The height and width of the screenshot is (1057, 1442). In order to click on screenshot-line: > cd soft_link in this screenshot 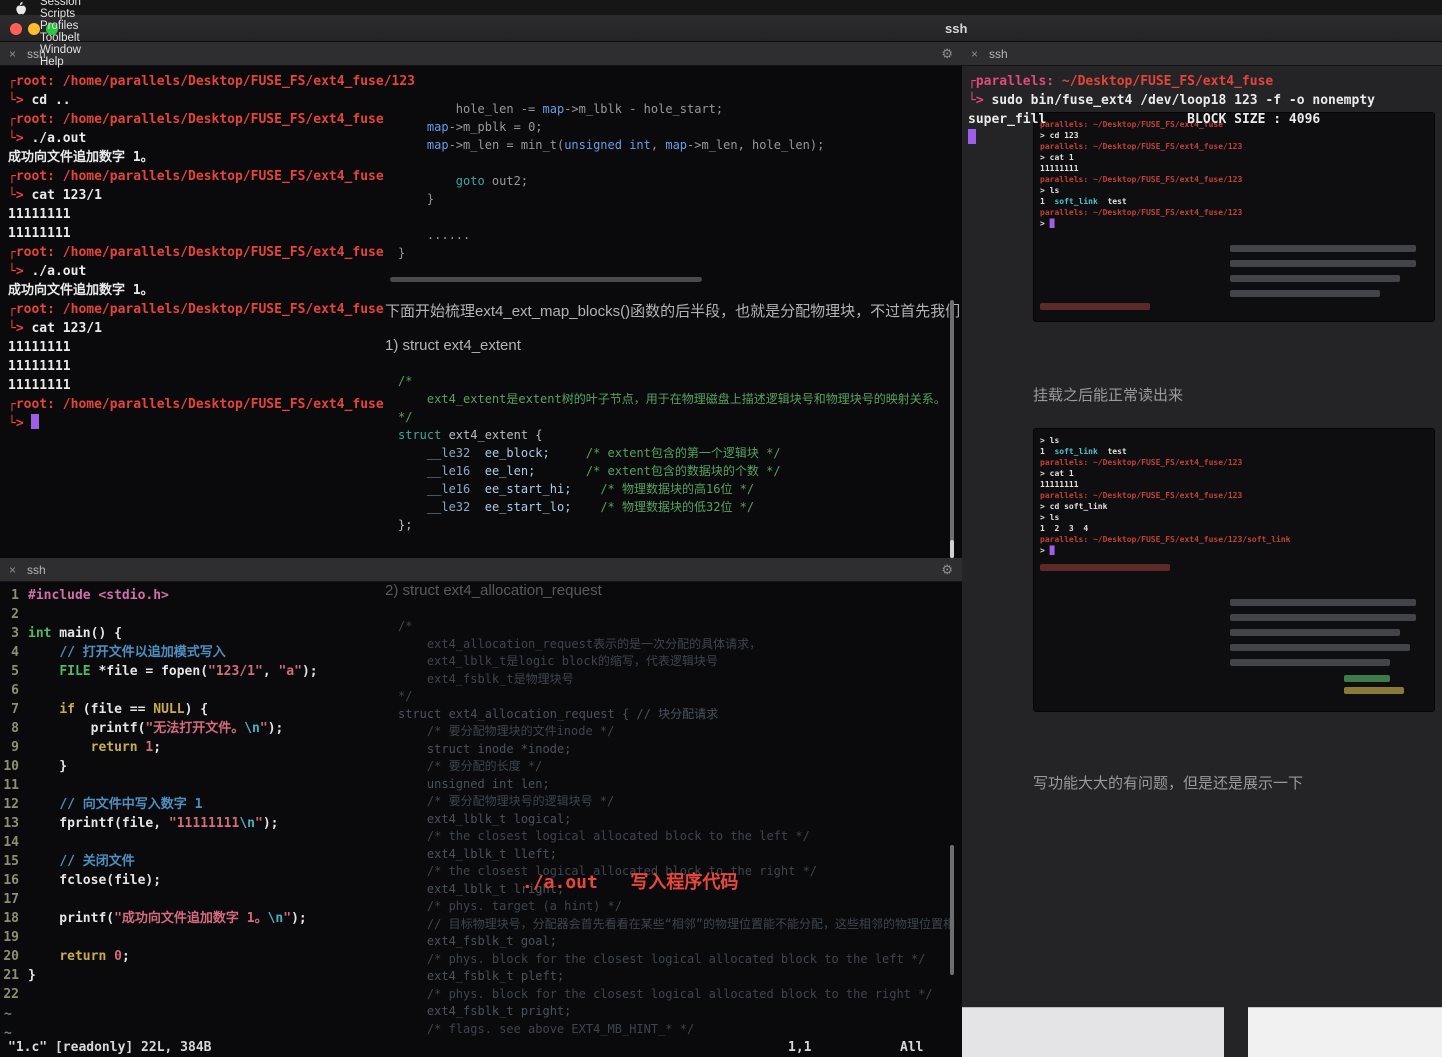, I will do `click(1074, 506)`.